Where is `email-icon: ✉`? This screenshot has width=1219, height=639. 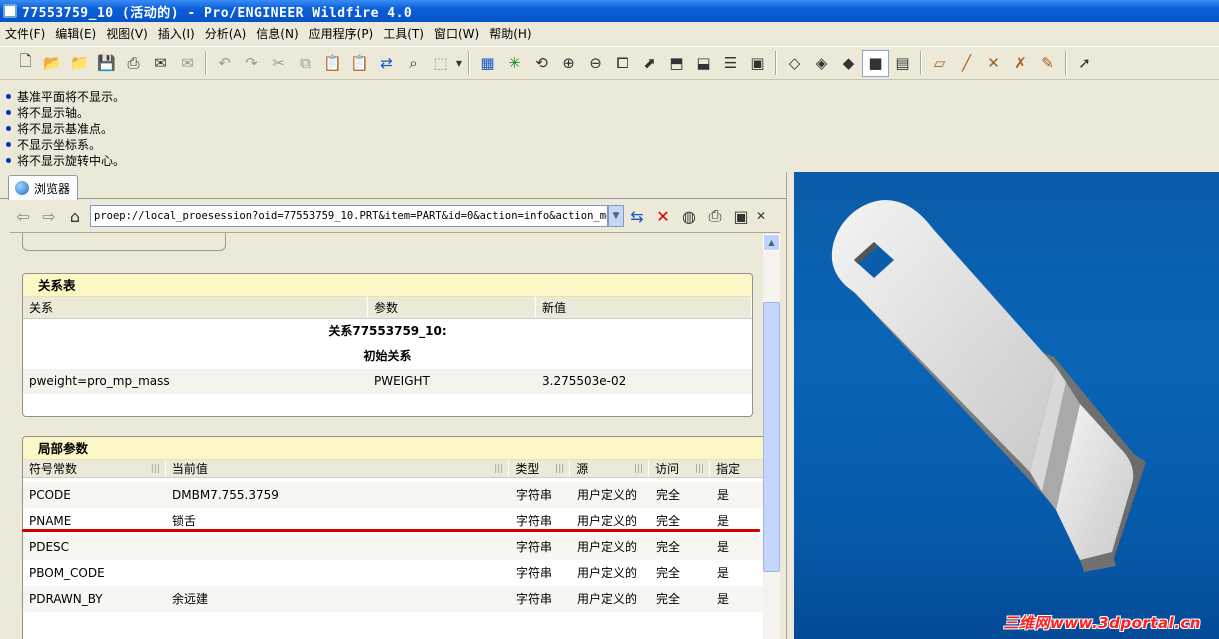
email-icon: ✉ is located at coordinates (160, 63).